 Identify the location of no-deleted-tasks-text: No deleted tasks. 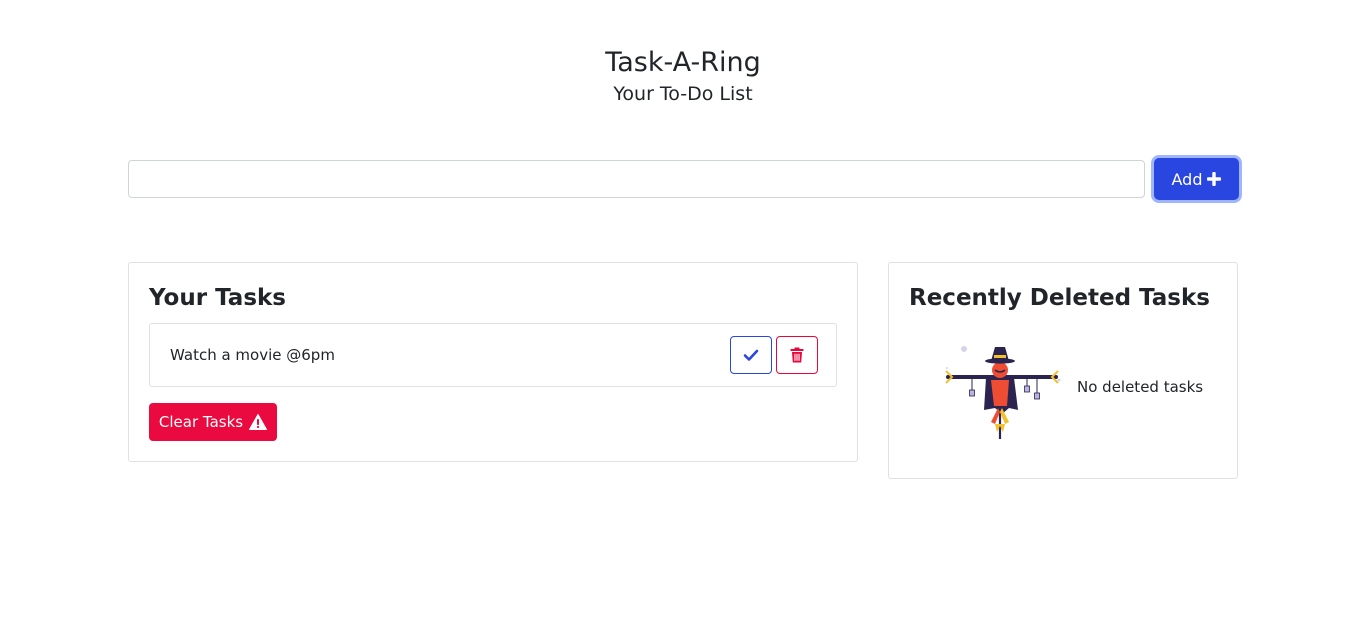
(1140, 387).